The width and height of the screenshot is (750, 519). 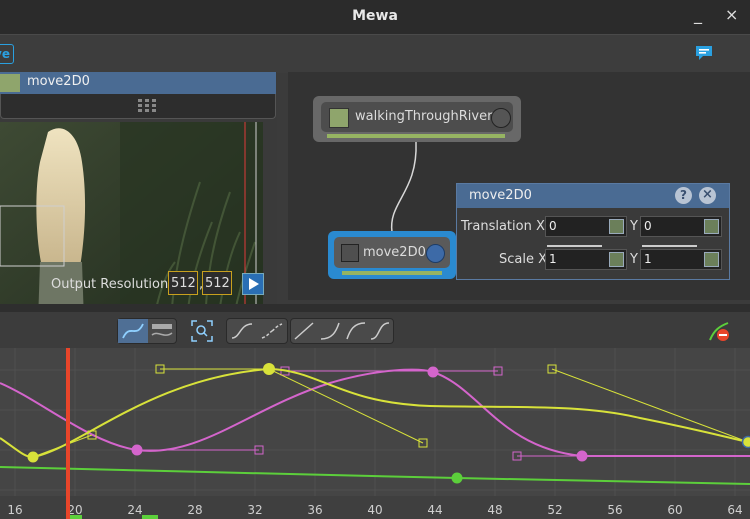 I want to click on window-title: Mewa, so click(x=375, y=16).